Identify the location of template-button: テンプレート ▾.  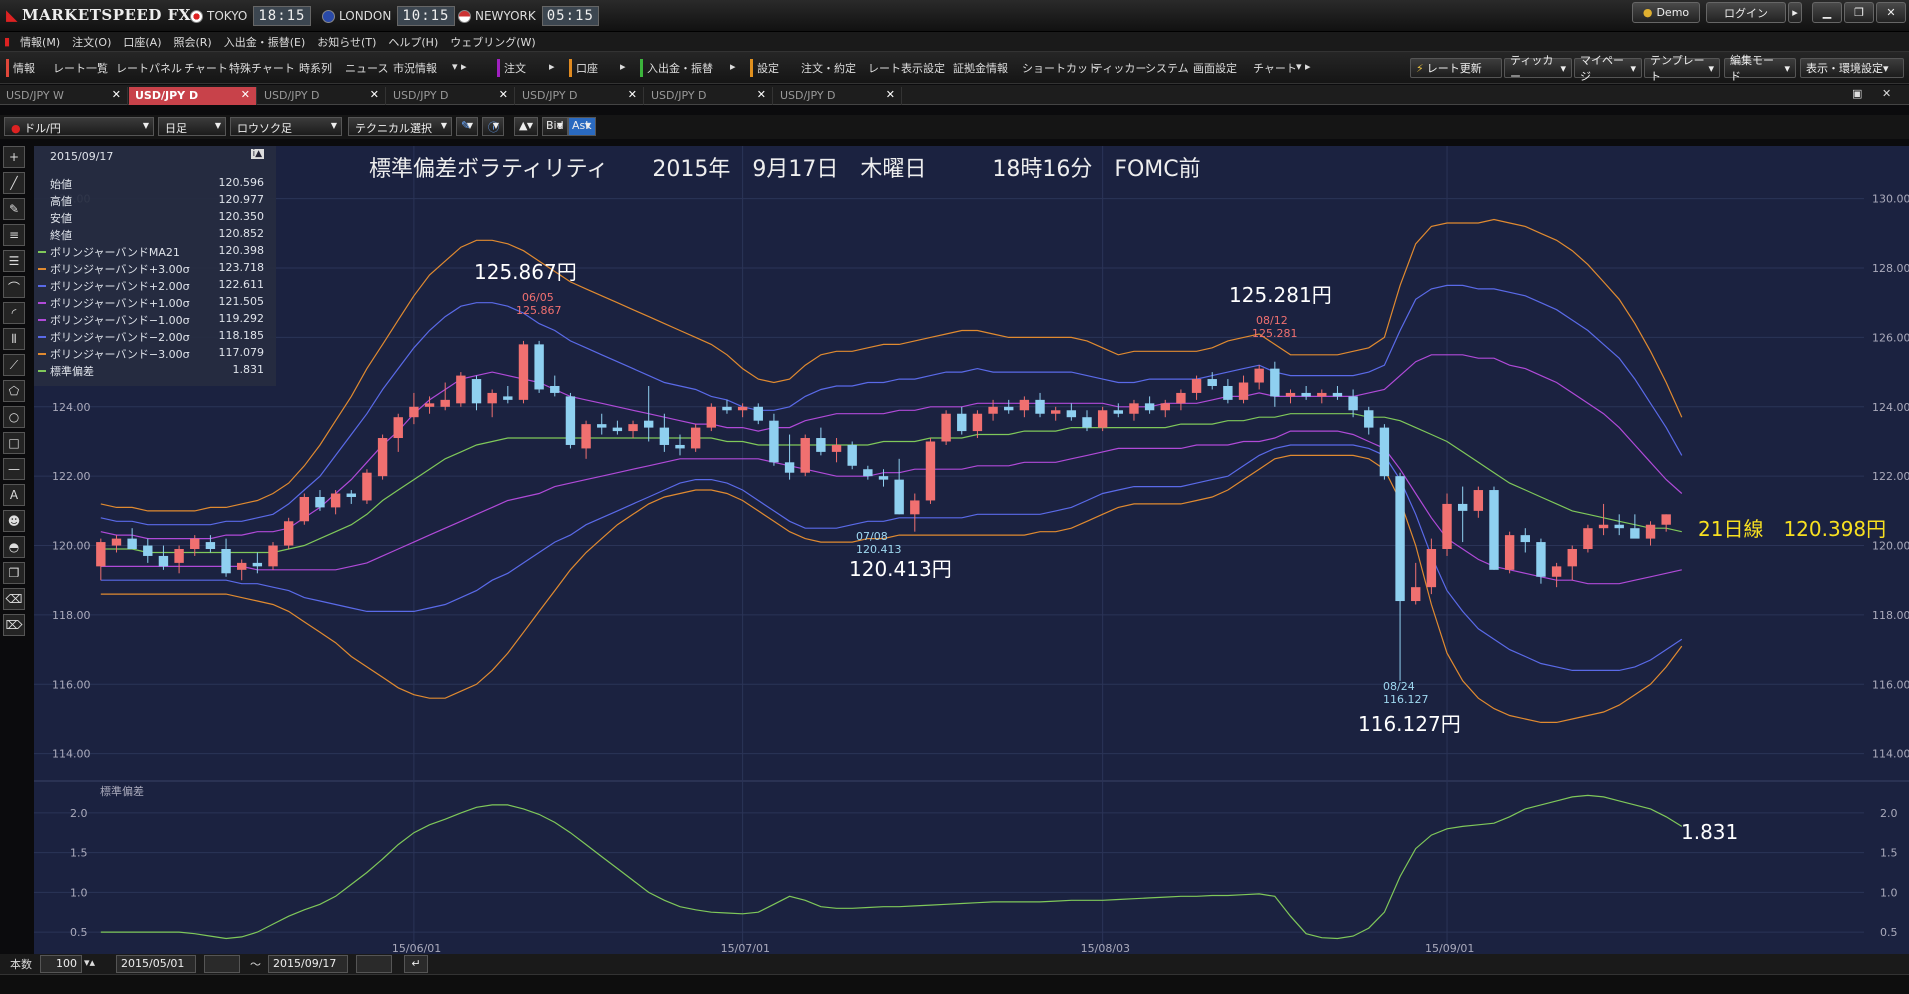
(1682, 68).